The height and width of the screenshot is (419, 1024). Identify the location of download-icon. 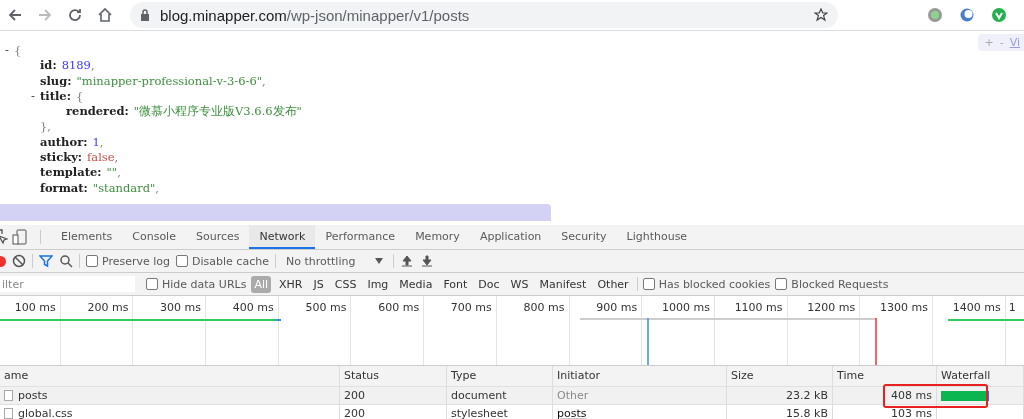
(427, 261).